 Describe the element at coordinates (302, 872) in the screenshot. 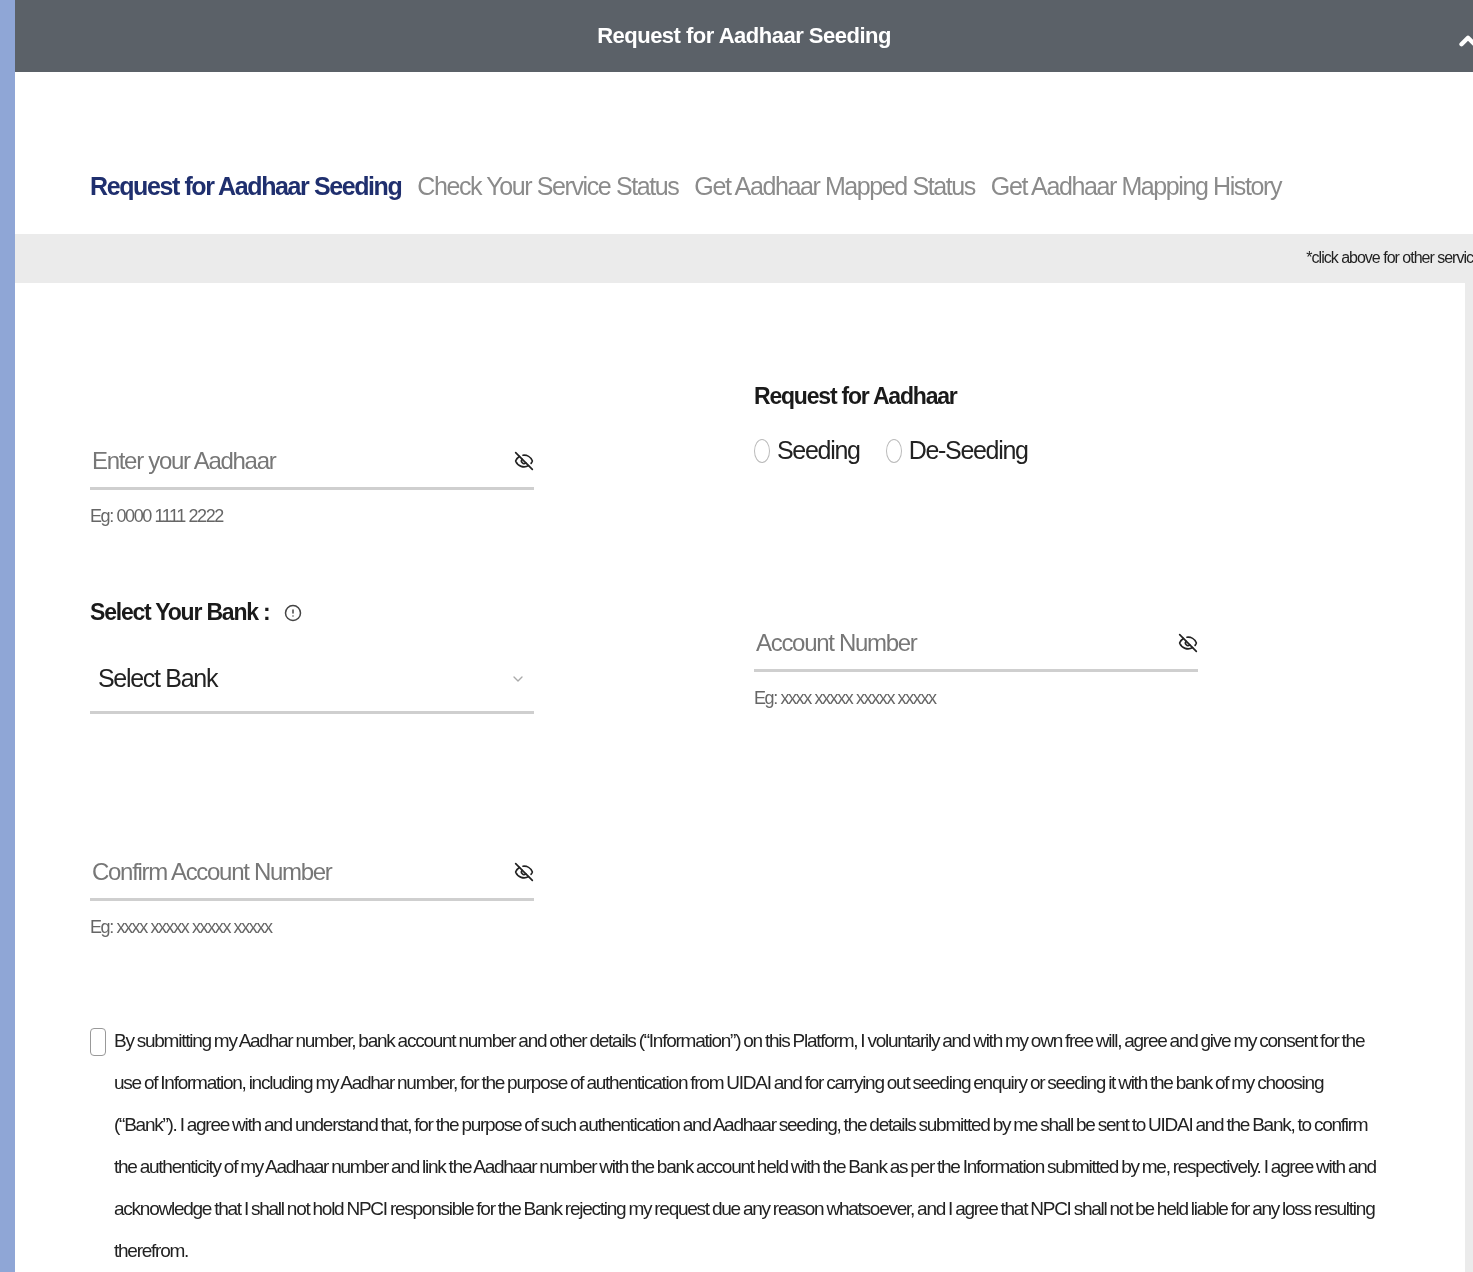

I see `input-field: Confirm Account Number` at that location.